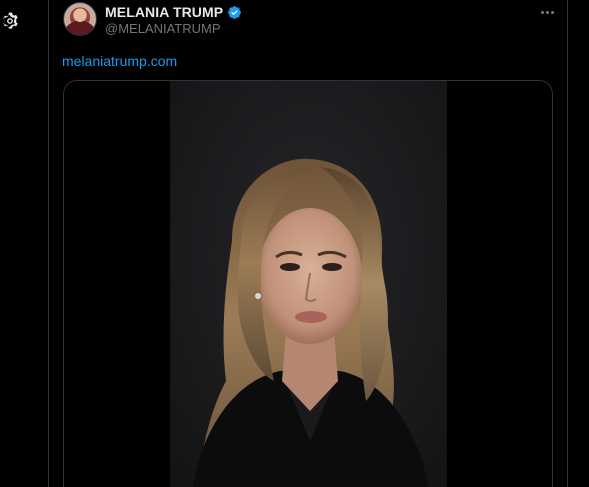  I want to click on more-options-button, so click(547, 12).